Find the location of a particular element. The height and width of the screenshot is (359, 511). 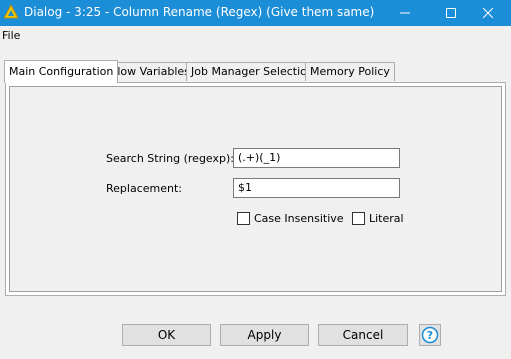

help-glyph: ? is located at coordinates (430, 335).